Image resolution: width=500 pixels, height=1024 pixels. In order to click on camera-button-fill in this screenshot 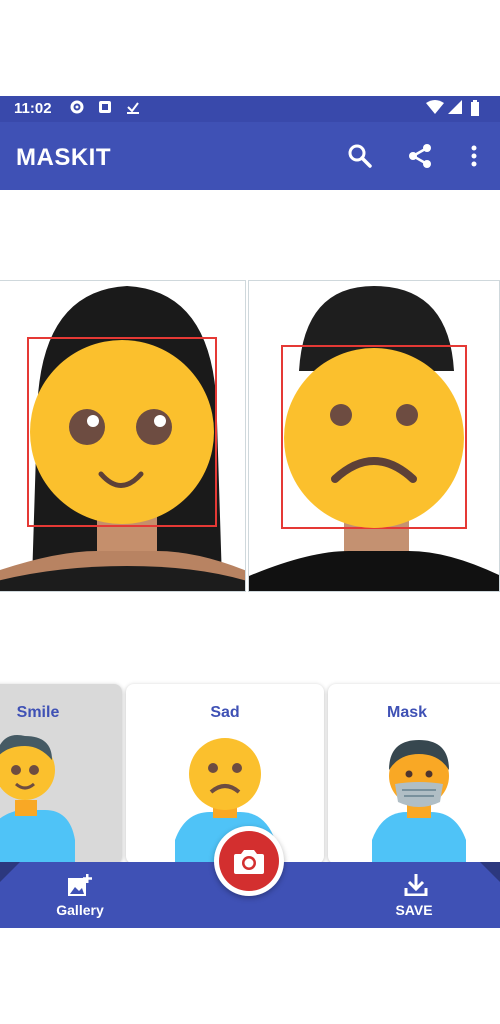, I will do `click(249, 861)`.